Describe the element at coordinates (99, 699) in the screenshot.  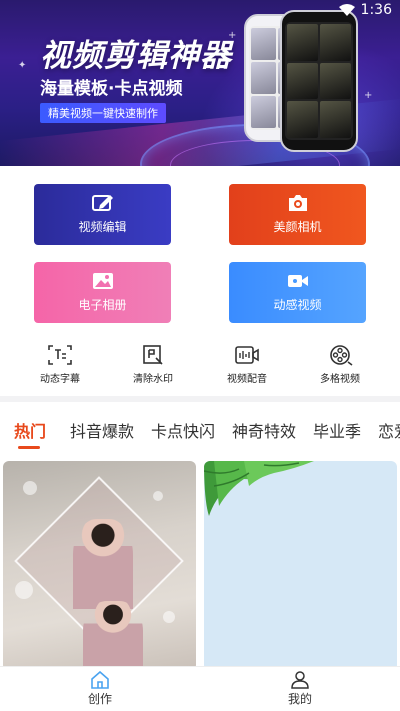
I see `nav-create-label: 创作` at that location.